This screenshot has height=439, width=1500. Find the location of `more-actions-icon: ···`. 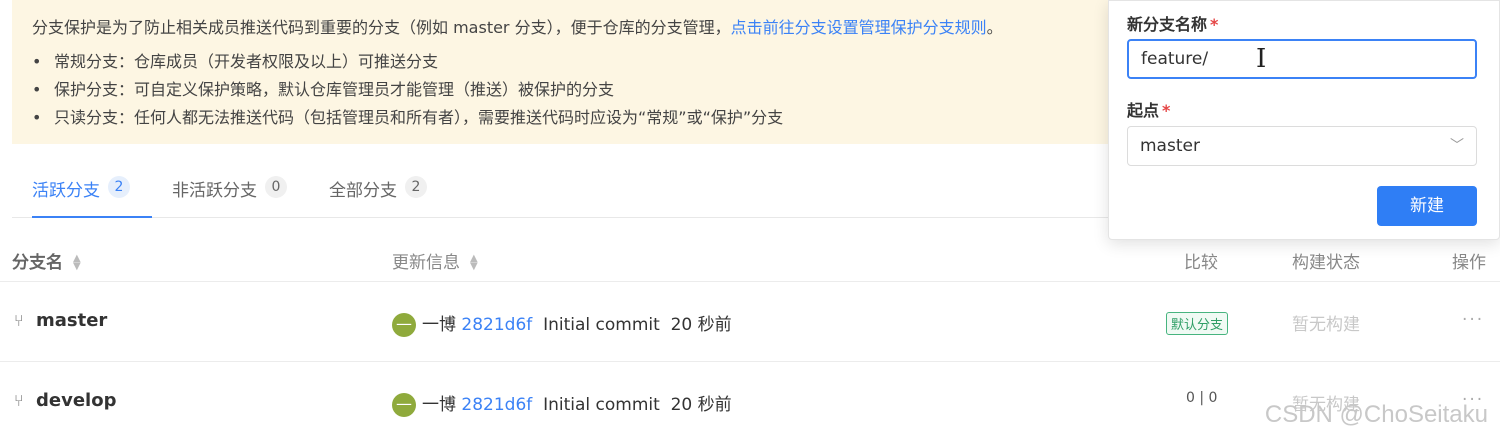

more-actions-icon: ··· is located at coordinates (1473, 320).